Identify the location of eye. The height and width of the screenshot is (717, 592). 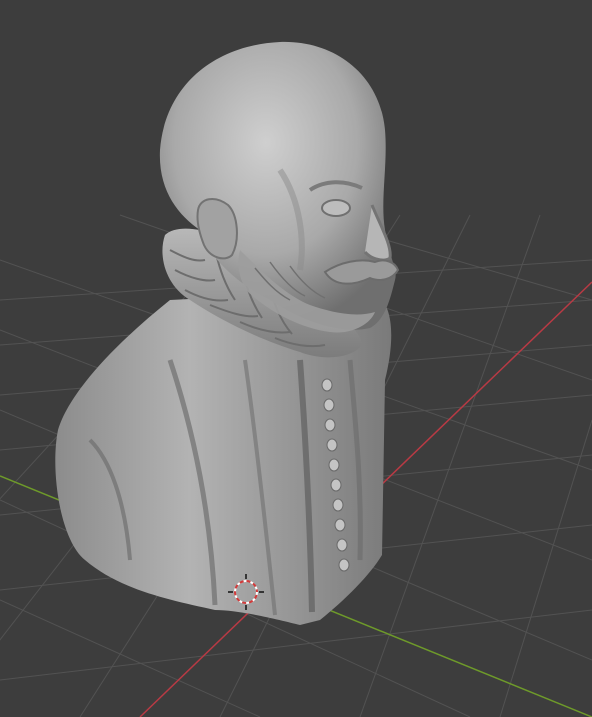
(336, 208).